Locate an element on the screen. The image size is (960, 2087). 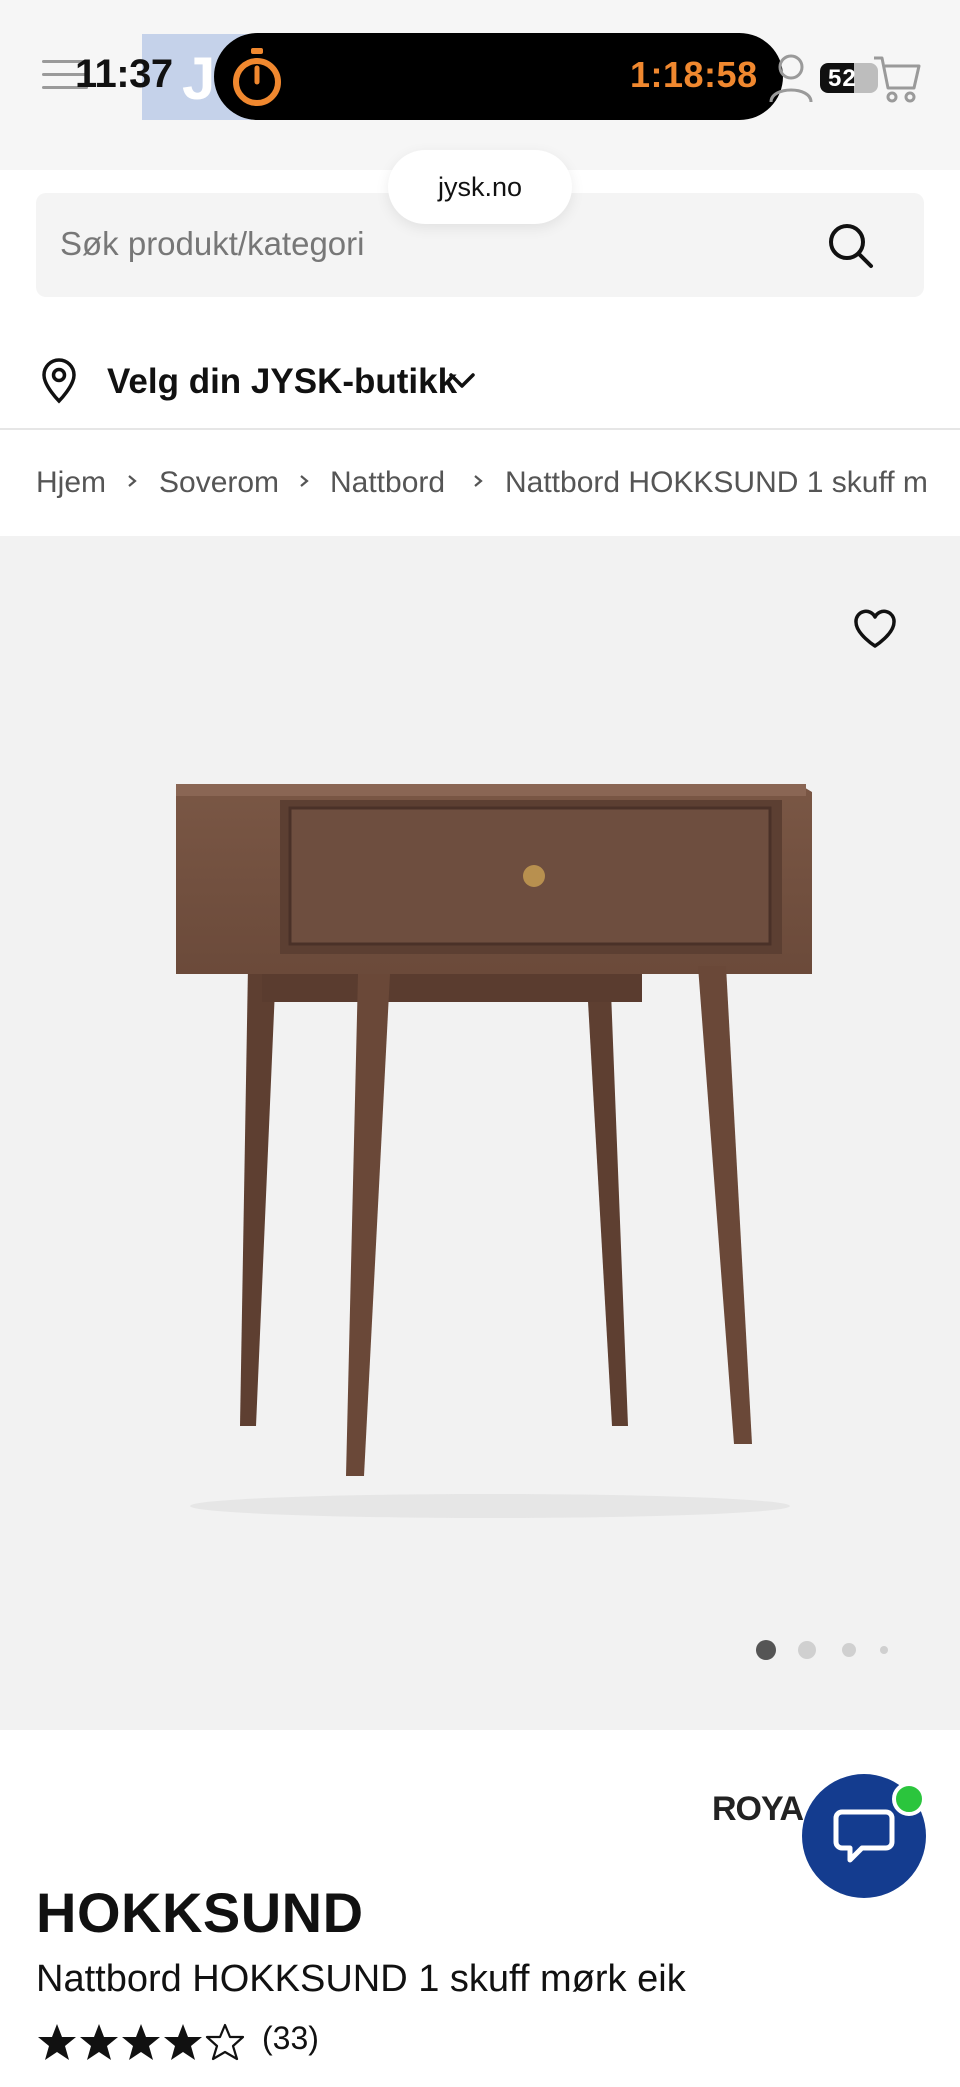
search-icon is located at coordinates (850, 245).